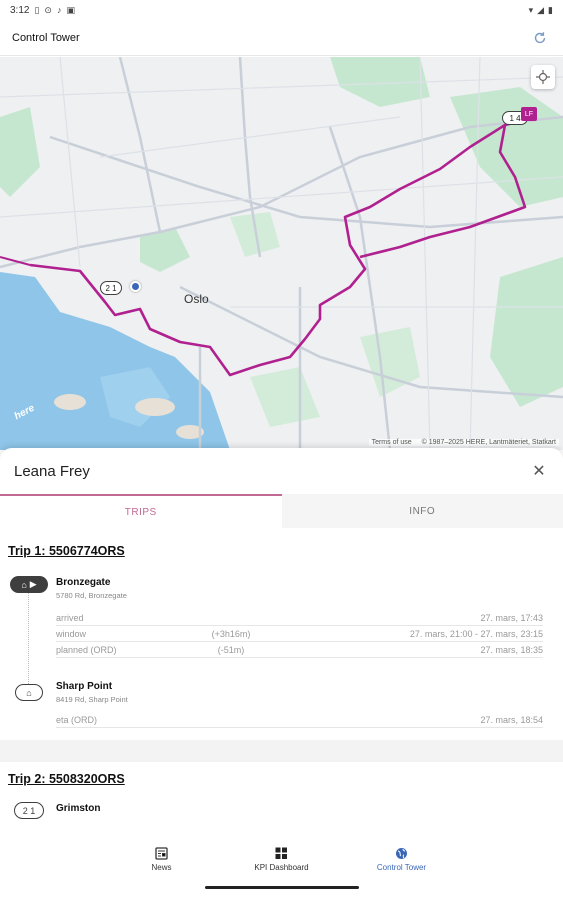  What do you see at coordinates (141, 511) in the screenshot?
I see `tab-trips: TRIPS` at bounding box center [141, 511].